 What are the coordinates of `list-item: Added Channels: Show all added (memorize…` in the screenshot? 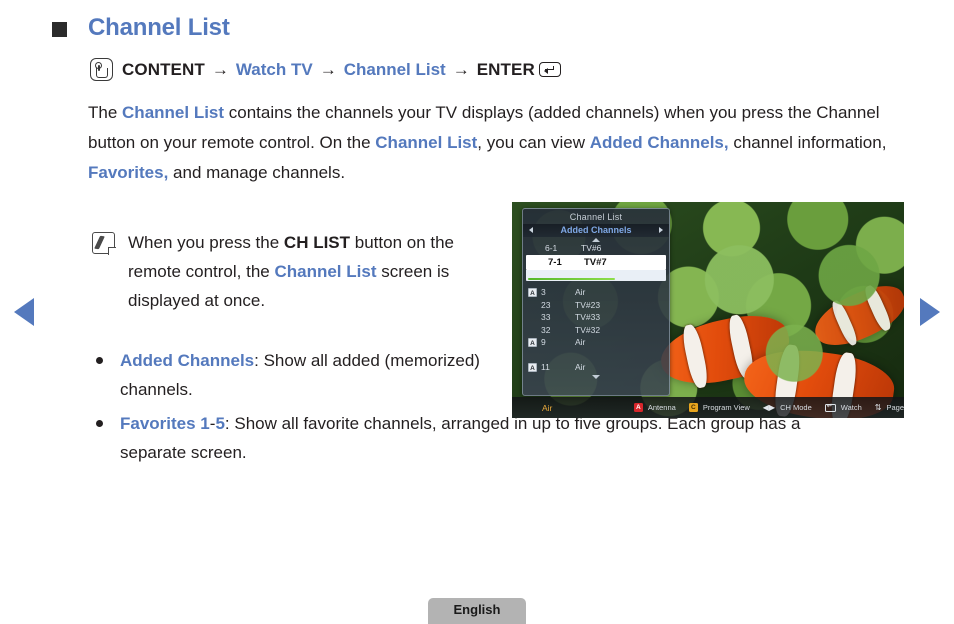 It's located at (296, 375).